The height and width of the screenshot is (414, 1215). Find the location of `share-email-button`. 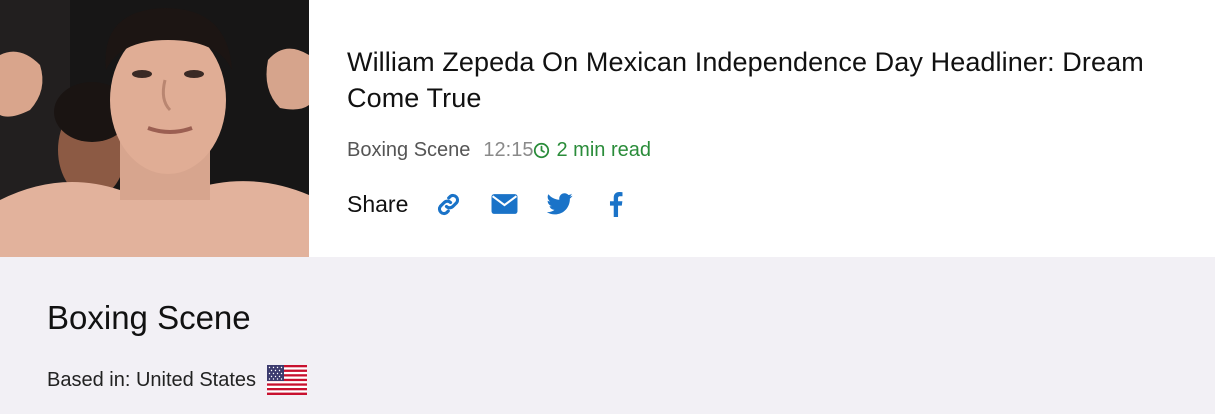

share-email-button is located at coordinates (504, 204).